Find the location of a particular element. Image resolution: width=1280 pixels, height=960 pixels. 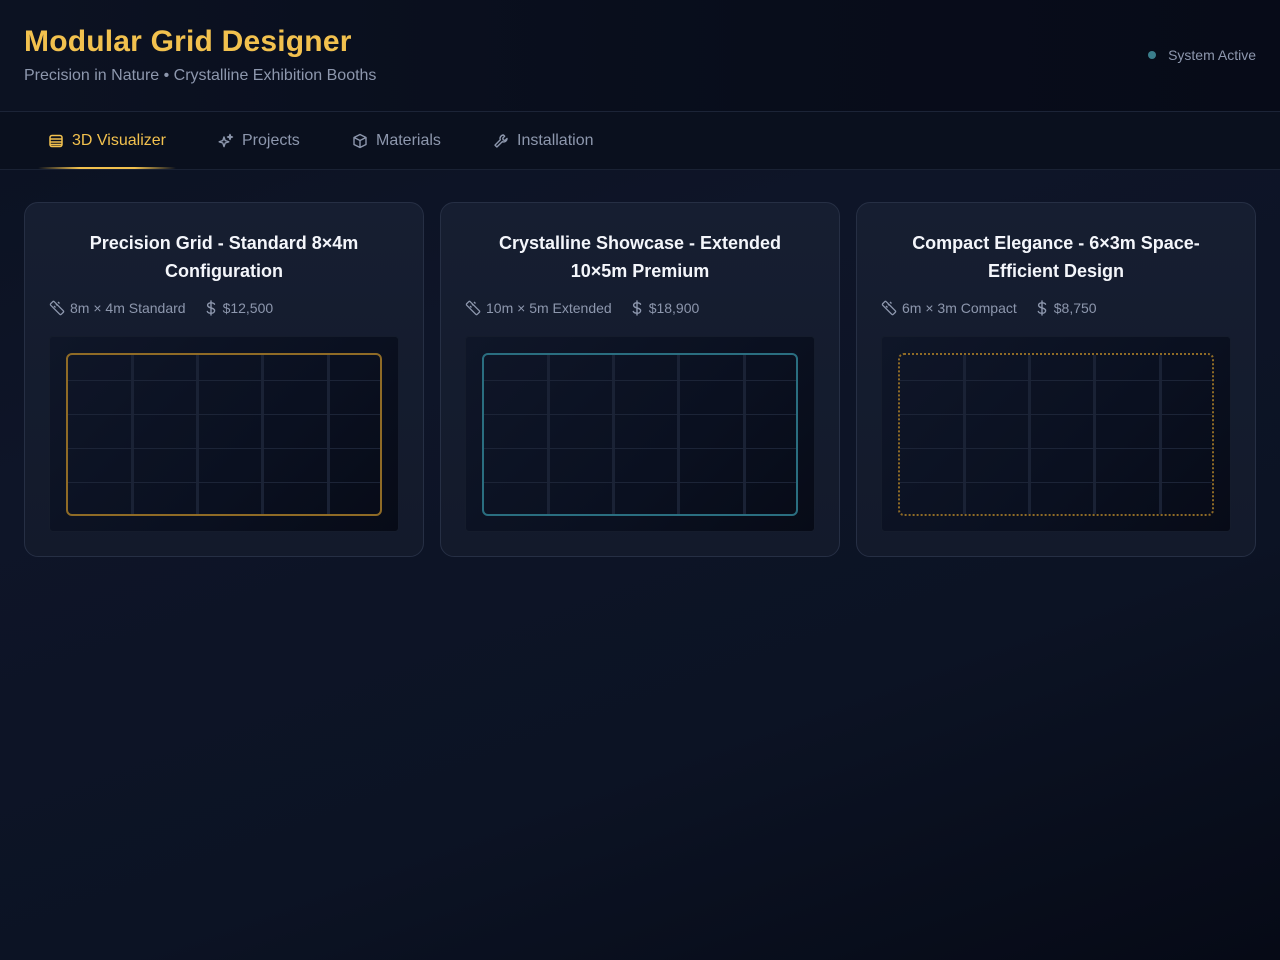

tab-3d-visualizer: 3D Visualizer is located at coordinates (107, 140).